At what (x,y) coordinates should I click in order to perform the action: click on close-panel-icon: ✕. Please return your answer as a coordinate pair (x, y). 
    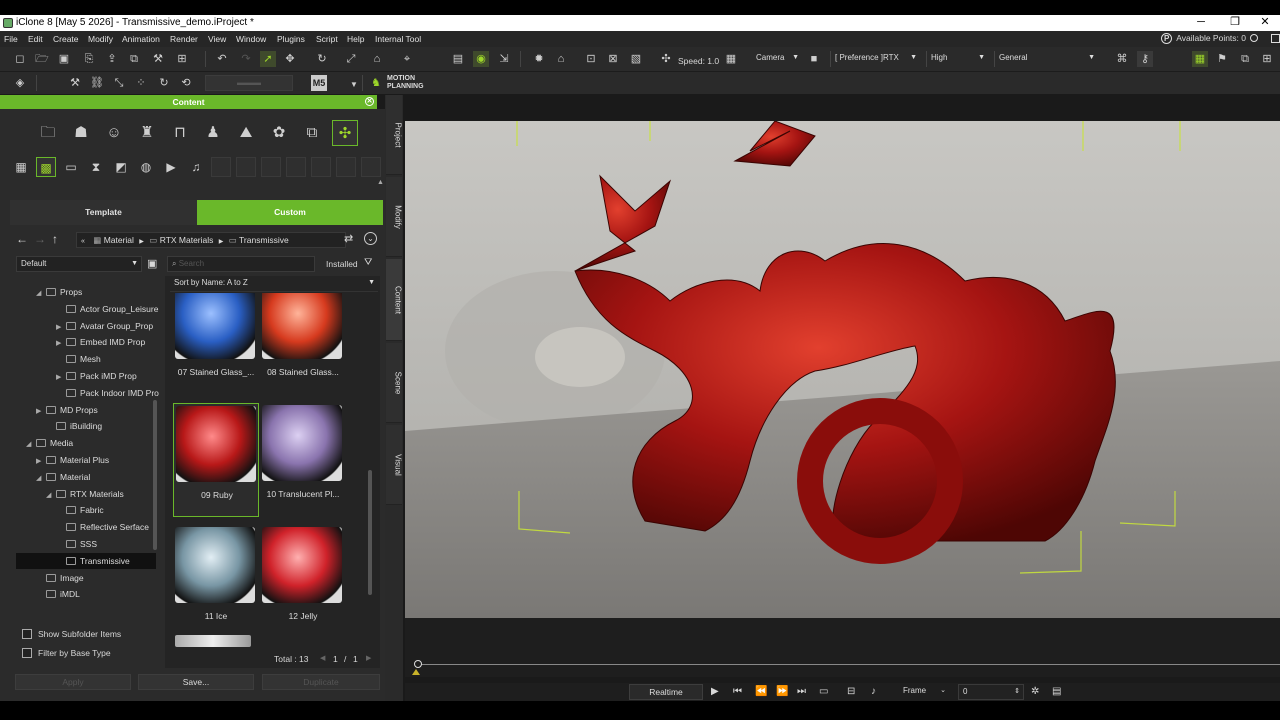
    Looking at the image, I should click on (369, 101).